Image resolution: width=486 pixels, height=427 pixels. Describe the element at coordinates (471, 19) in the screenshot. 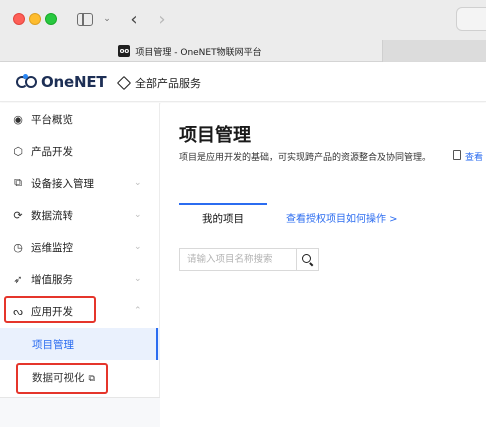

I see `address-bar` at that location.